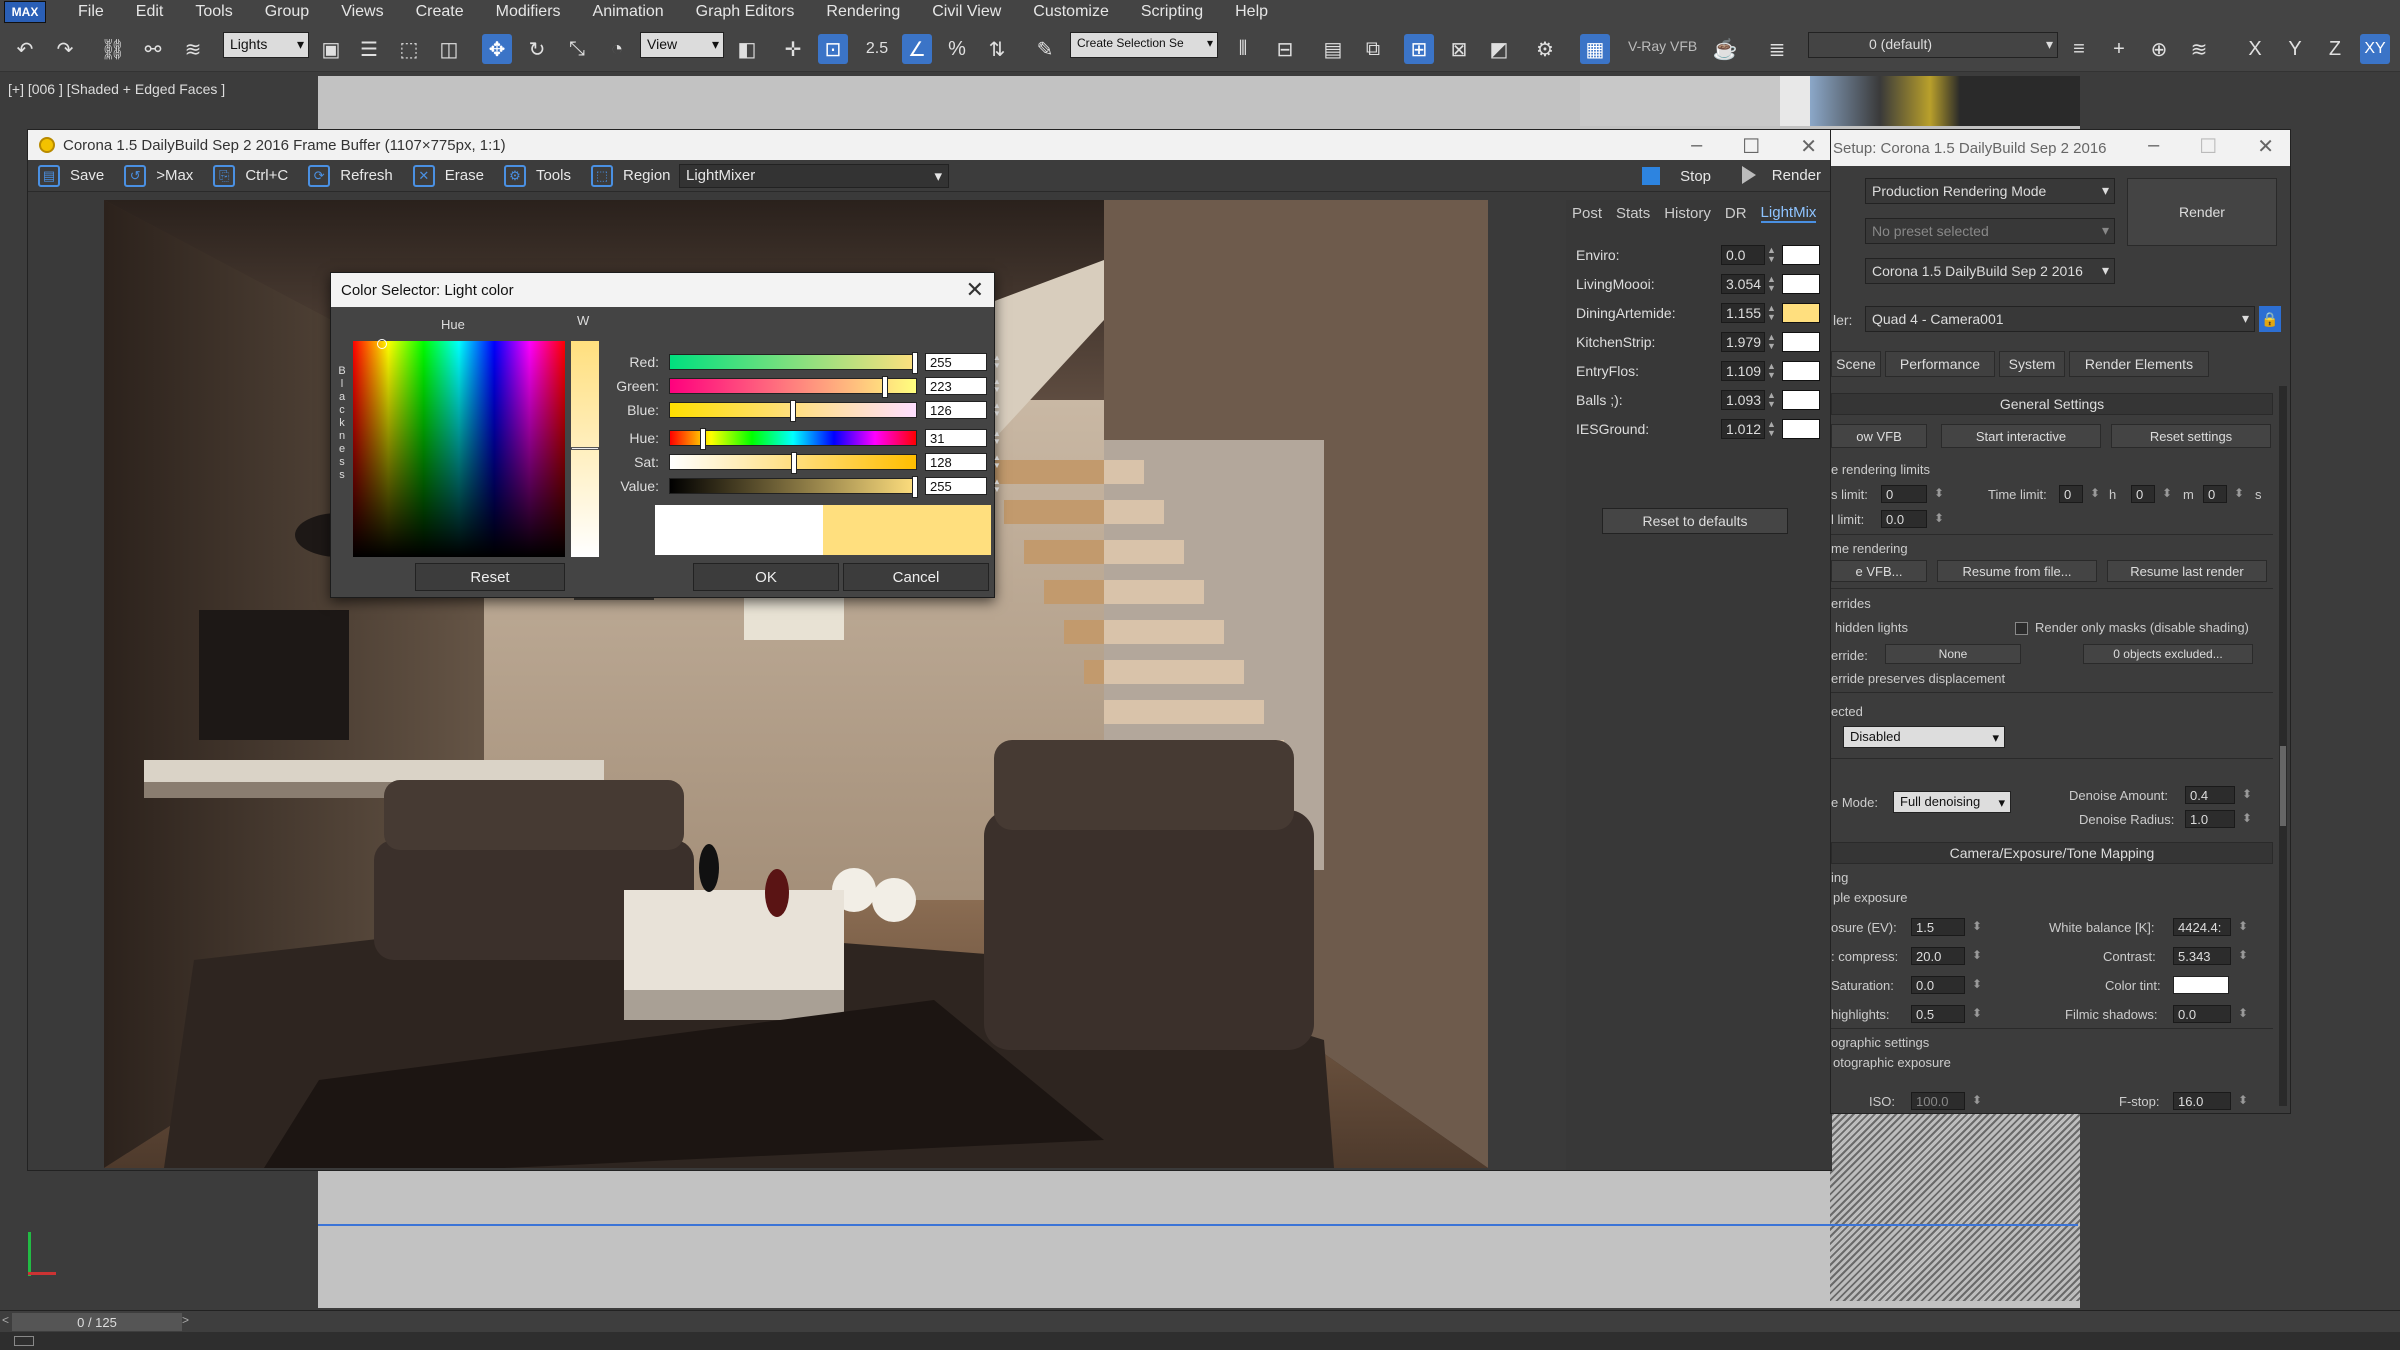  What do you see at coordinates (382, 344) in the screenshot?
I see `picker-cursor` at bounding box center [382, 344].